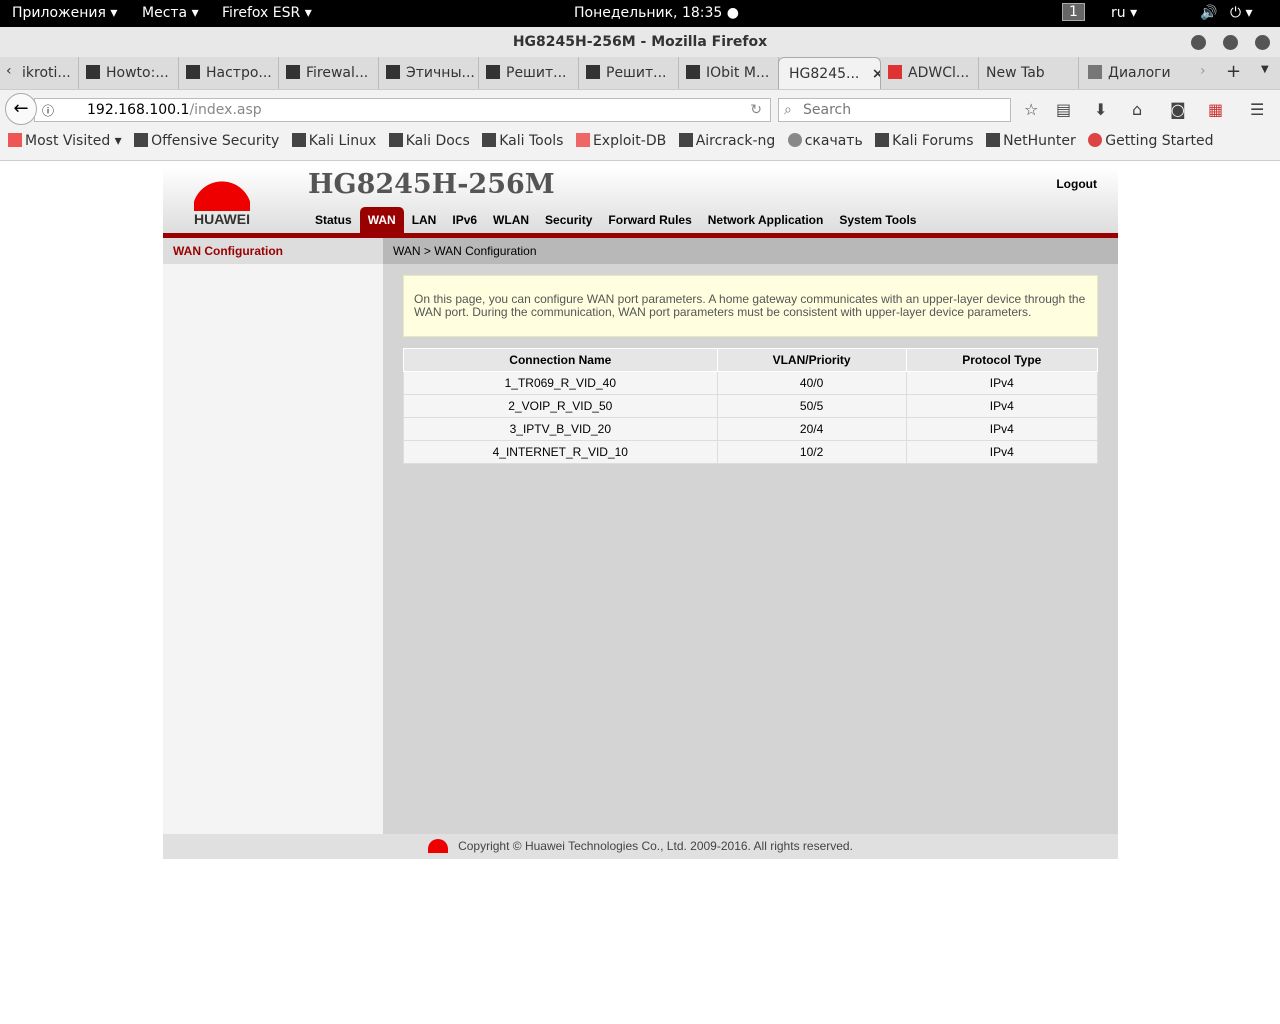 This screenshot has width=1280, height=1024. I want to click on kali-forums-icon, so click(882, 140).